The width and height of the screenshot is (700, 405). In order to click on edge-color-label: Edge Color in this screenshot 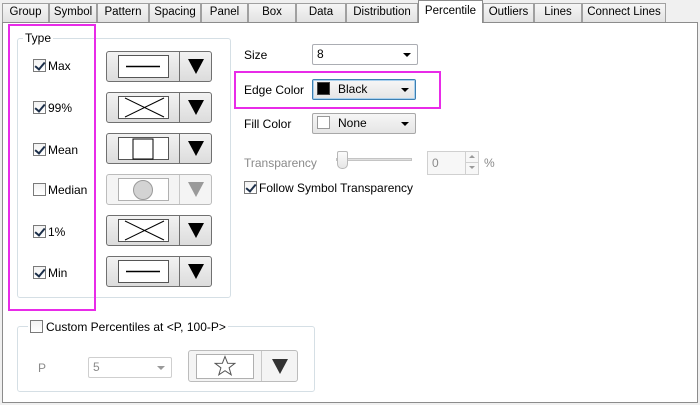, I will do `click(274, 90)`.